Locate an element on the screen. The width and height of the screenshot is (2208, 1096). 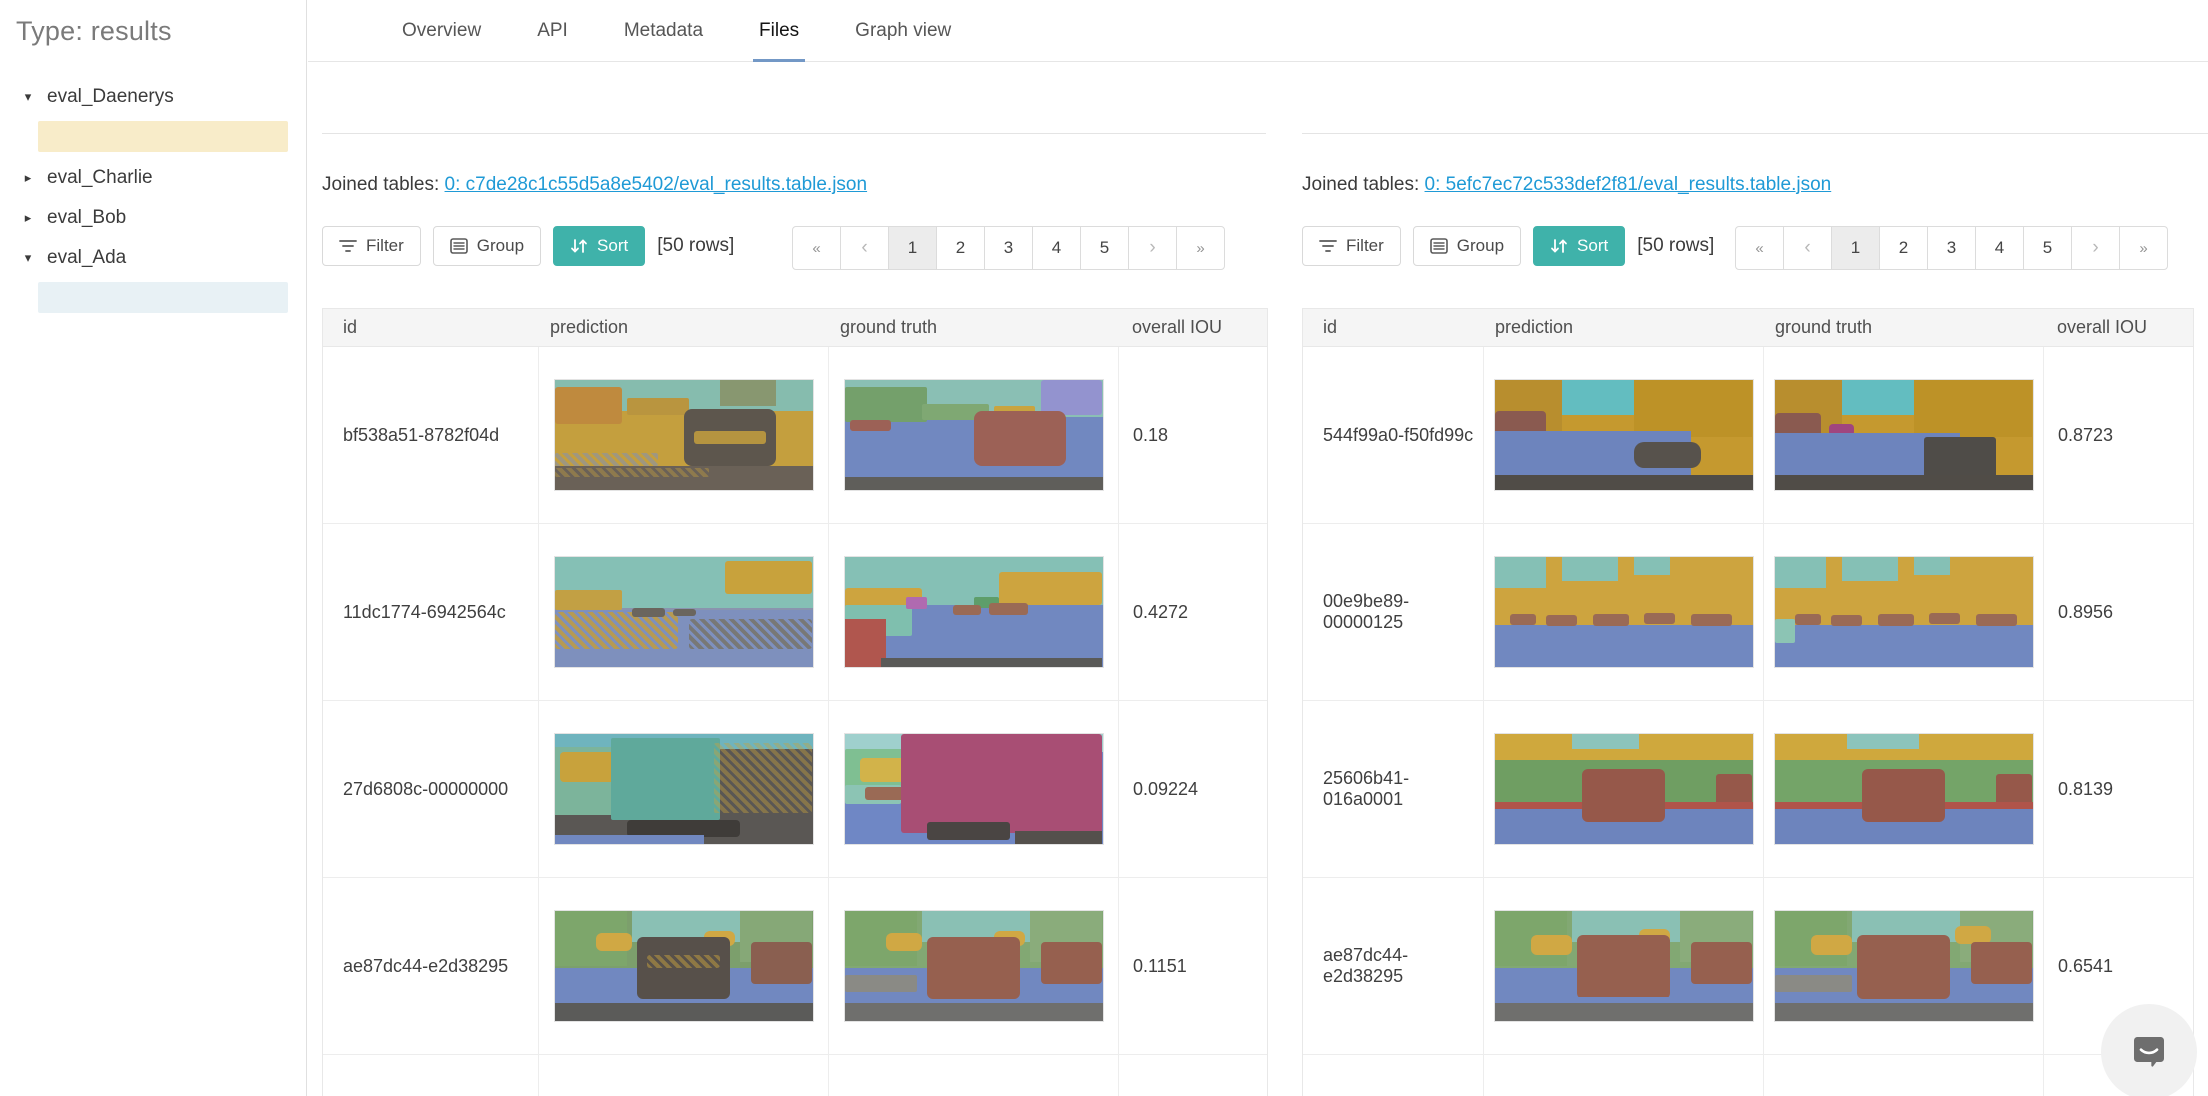
table-row: 27d6808c-00000000 0.09224 is located at coordinates (795, 789).